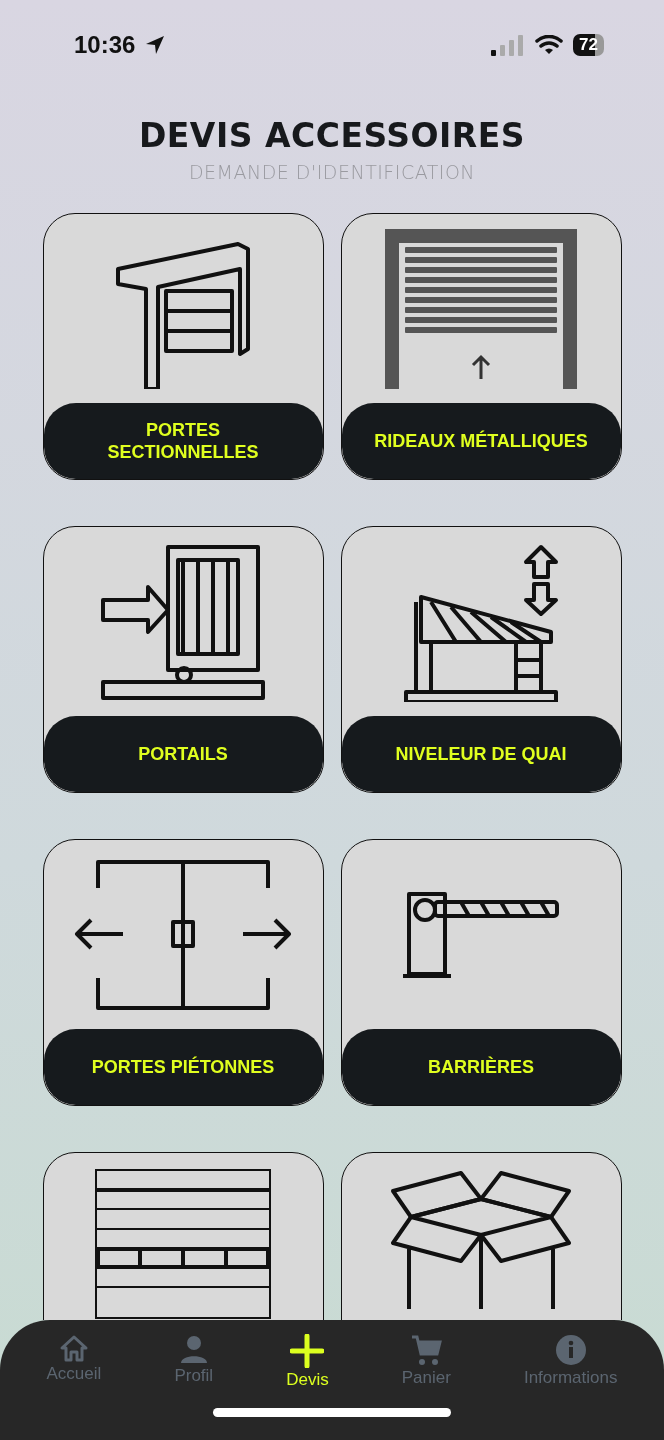 This screenshot has width=664, height=1440. Describe the element at coordinates (481, 441) in the screenshot. I see `category-label: RIDEAUX MÉTALLIQUES` at that location.